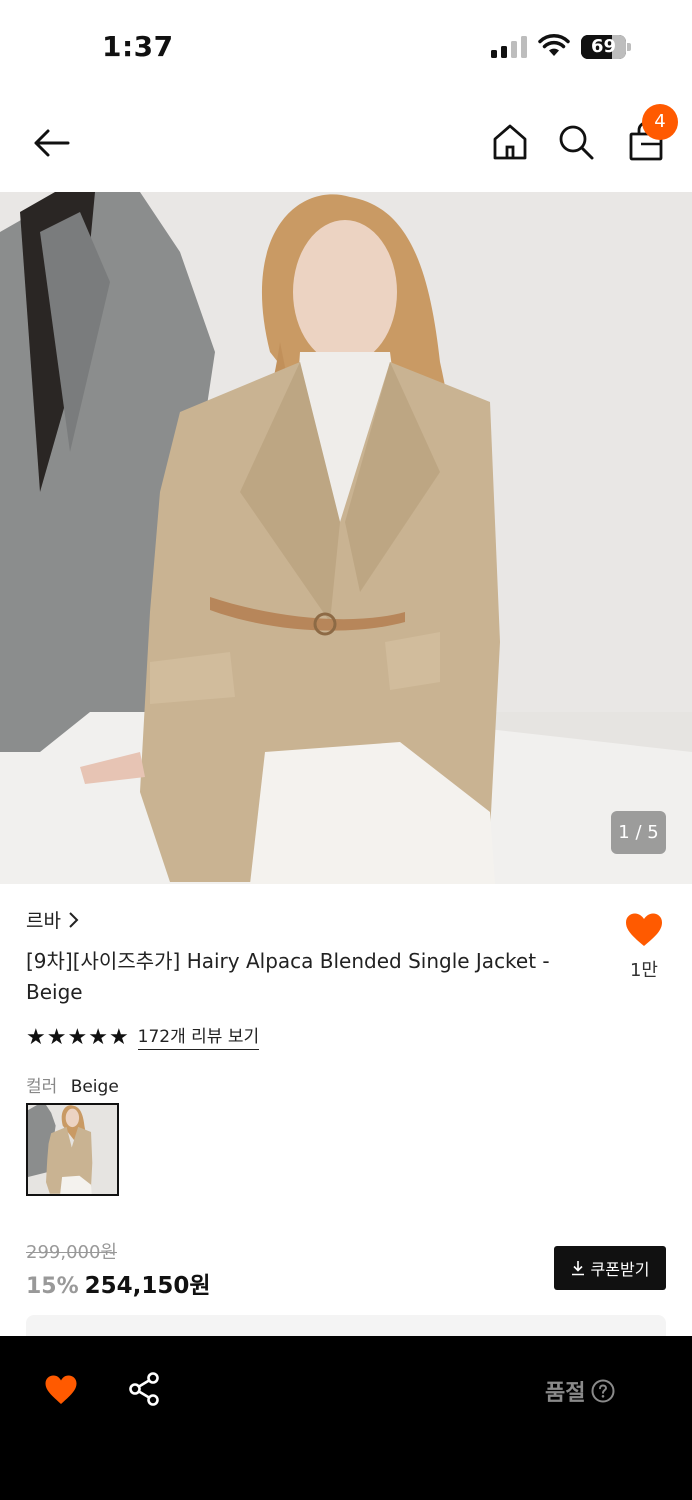  What do you see at coordinates (644, 947) in the screenshot?
I see `like-button: 1만` at bounding box center [644, 947].